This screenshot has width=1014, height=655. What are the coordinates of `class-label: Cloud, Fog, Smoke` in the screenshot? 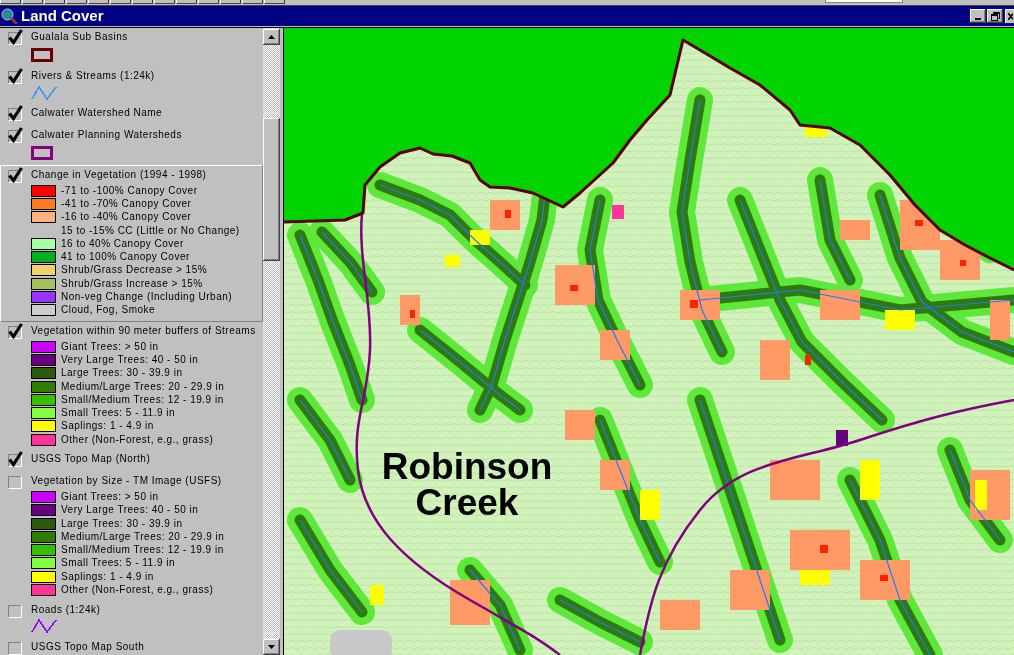 It's located at (108, 310).